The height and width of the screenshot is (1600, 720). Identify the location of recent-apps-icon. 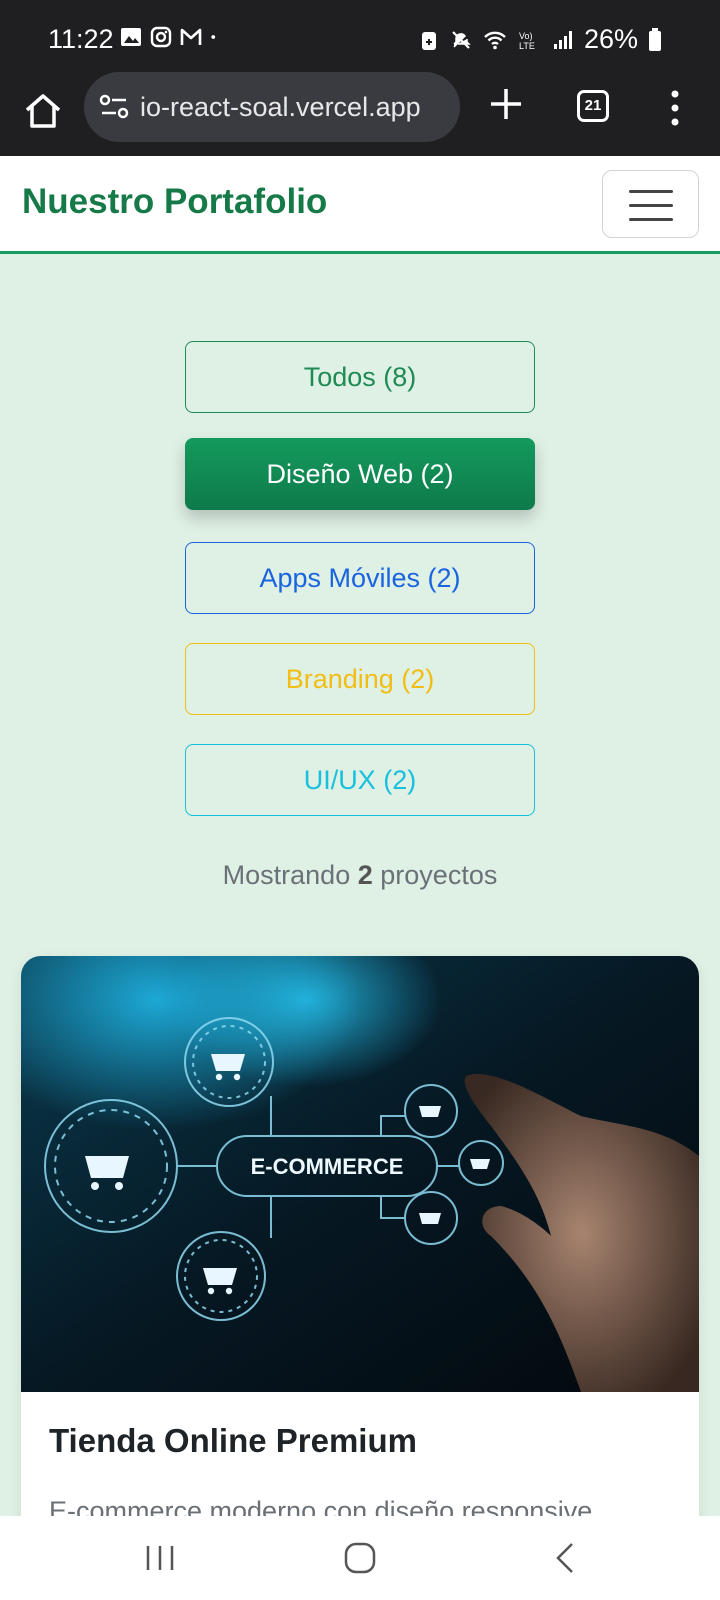
(160, 1558).